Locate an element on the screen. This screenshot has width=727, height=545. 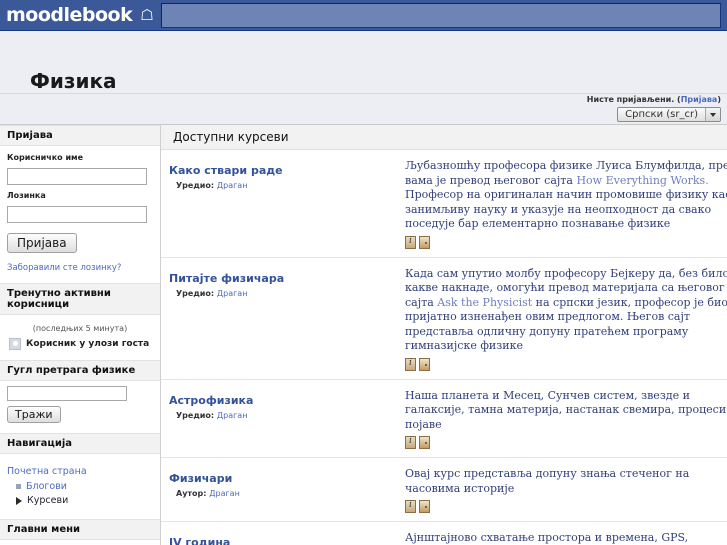
google-search-button: Тражи is located at coordinates (34, 414).